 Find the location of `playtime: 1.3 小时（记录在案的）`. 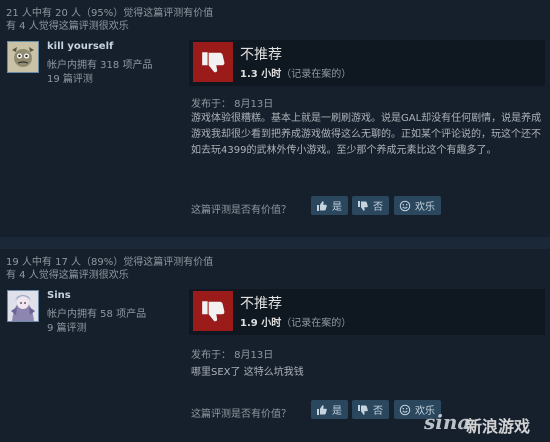

playtime: 1.3 小时（记录在案的） is located at coordinates (295, 72).